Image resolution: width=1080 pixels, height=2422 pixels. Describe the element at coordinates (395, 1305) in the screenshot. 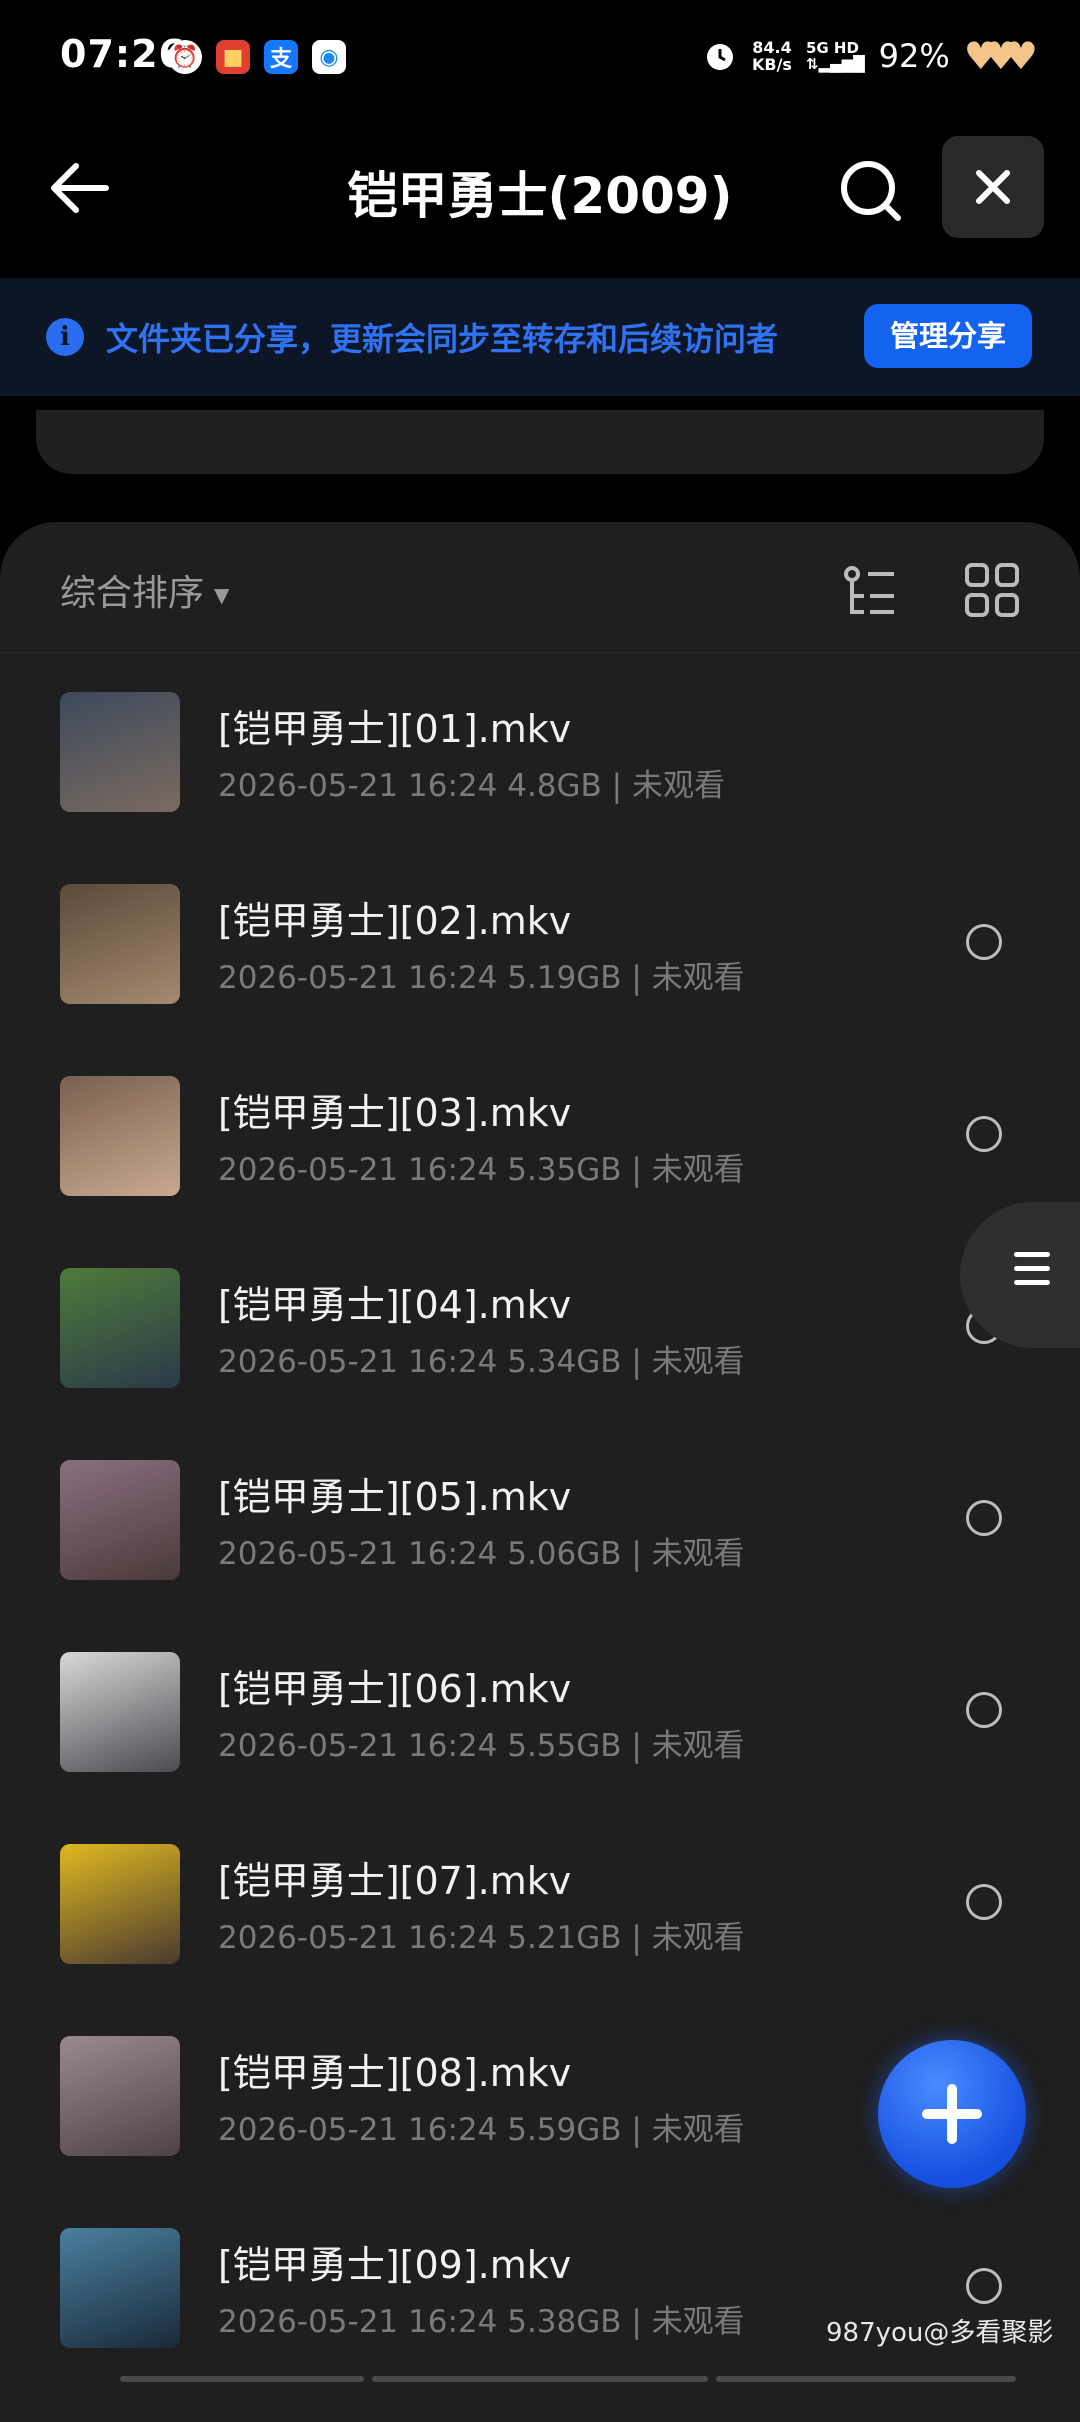

I see `file-name: [铠甲勇士][04].mkv` at that location.